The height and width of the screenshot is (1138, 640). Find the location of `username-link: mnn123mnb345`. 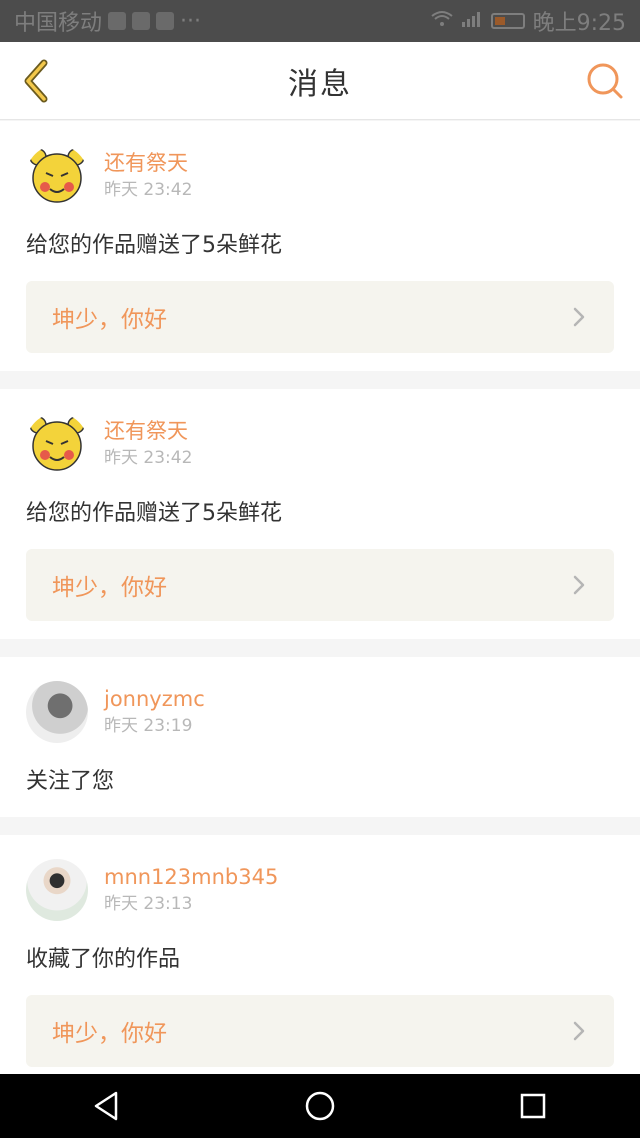

username-link: mnn123mnb345 is located at coordinates (191, 877).